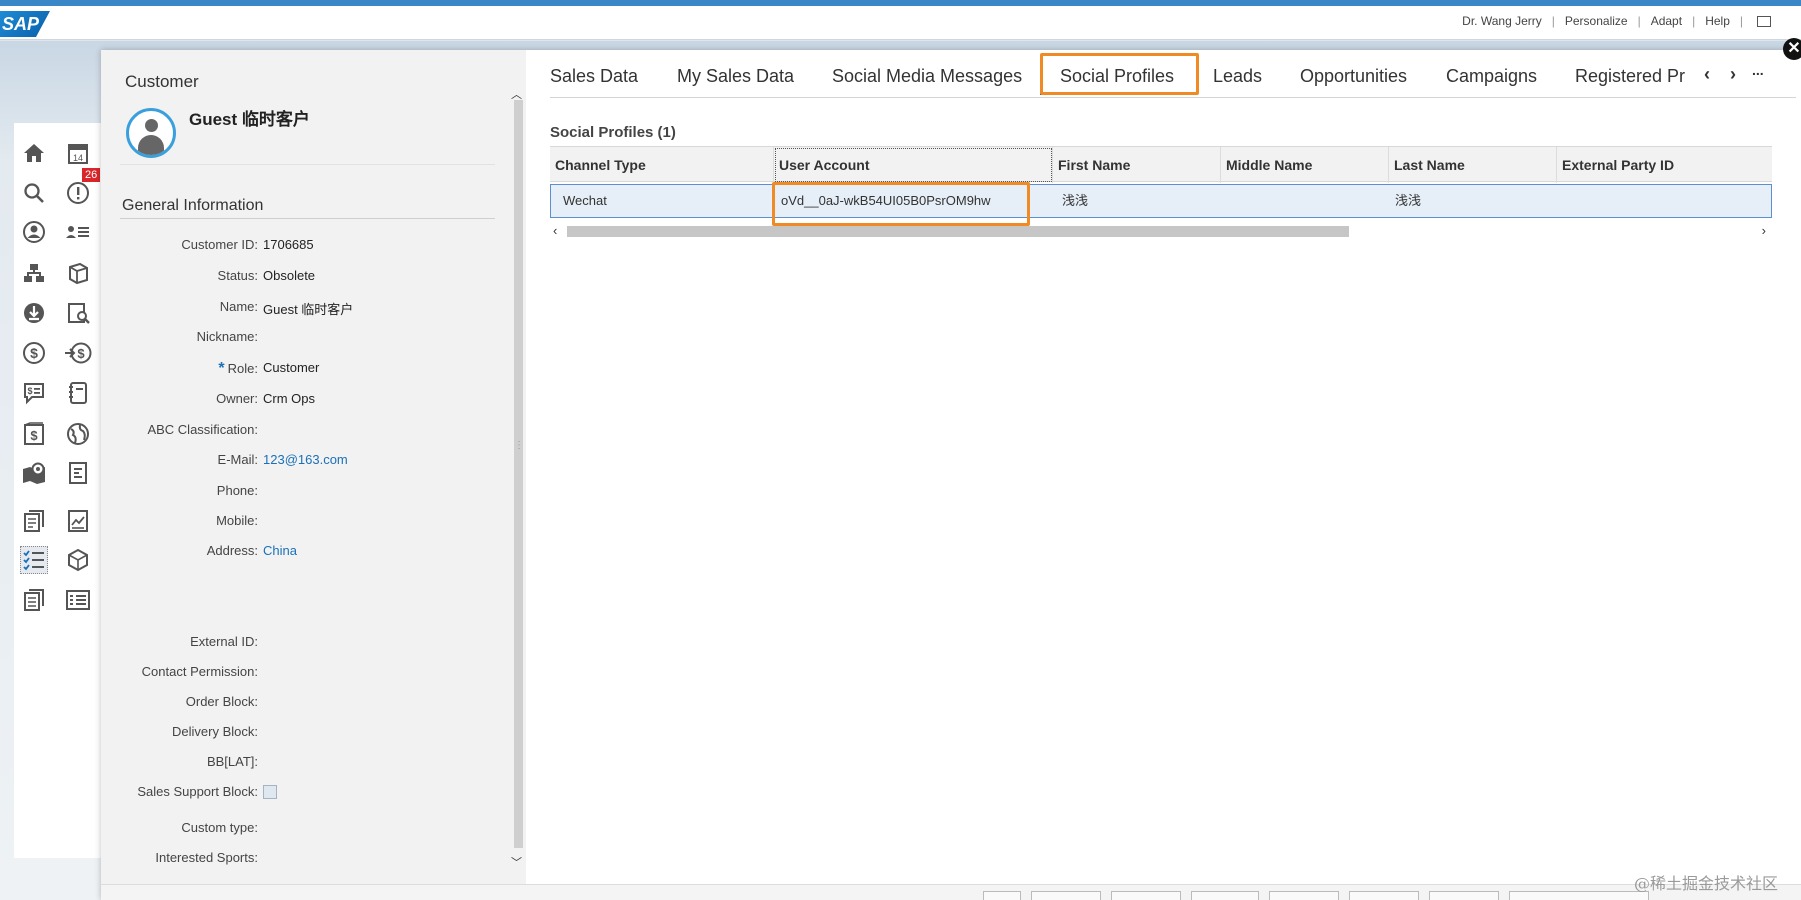 Image resolution: width=1801 pixels, height=900 pixels. Describe the element at coordinates (78, 393) in the screenshot. I see `notebook-icon` at that location.